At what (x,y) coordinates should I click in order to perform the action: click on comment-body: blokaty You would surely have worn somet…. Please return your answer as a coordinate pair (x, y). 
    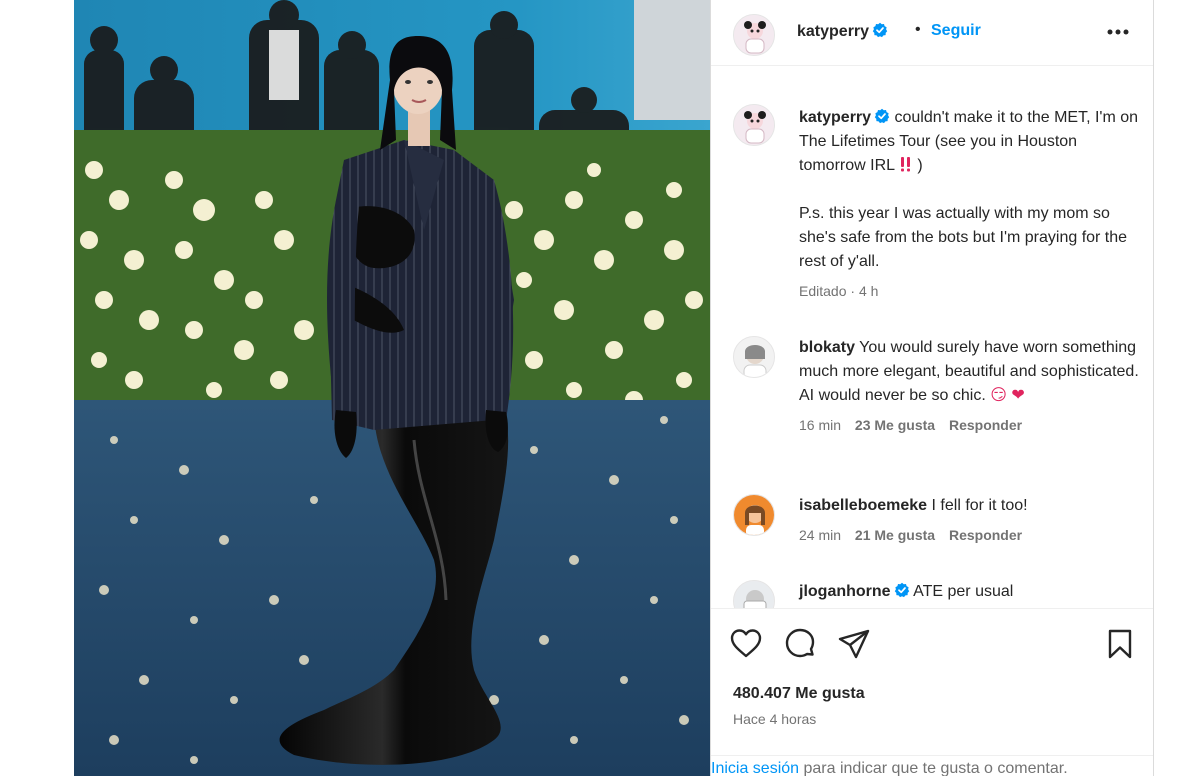
    Looking at the image, I should click on (969, 385).